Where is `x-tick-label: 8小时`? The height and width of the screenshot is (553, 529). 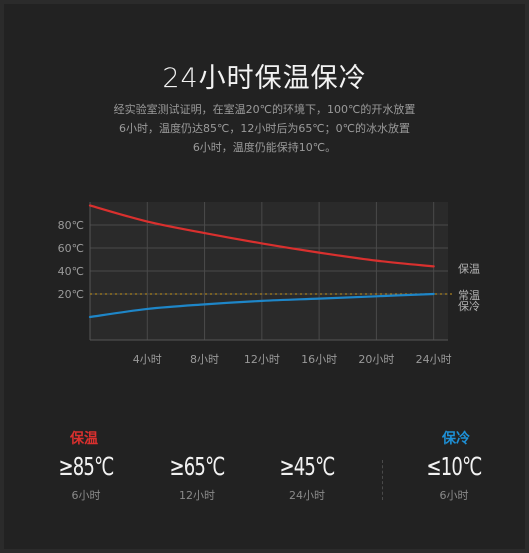
x-tick-label: 8小时 is located at coordinates (204, 359).